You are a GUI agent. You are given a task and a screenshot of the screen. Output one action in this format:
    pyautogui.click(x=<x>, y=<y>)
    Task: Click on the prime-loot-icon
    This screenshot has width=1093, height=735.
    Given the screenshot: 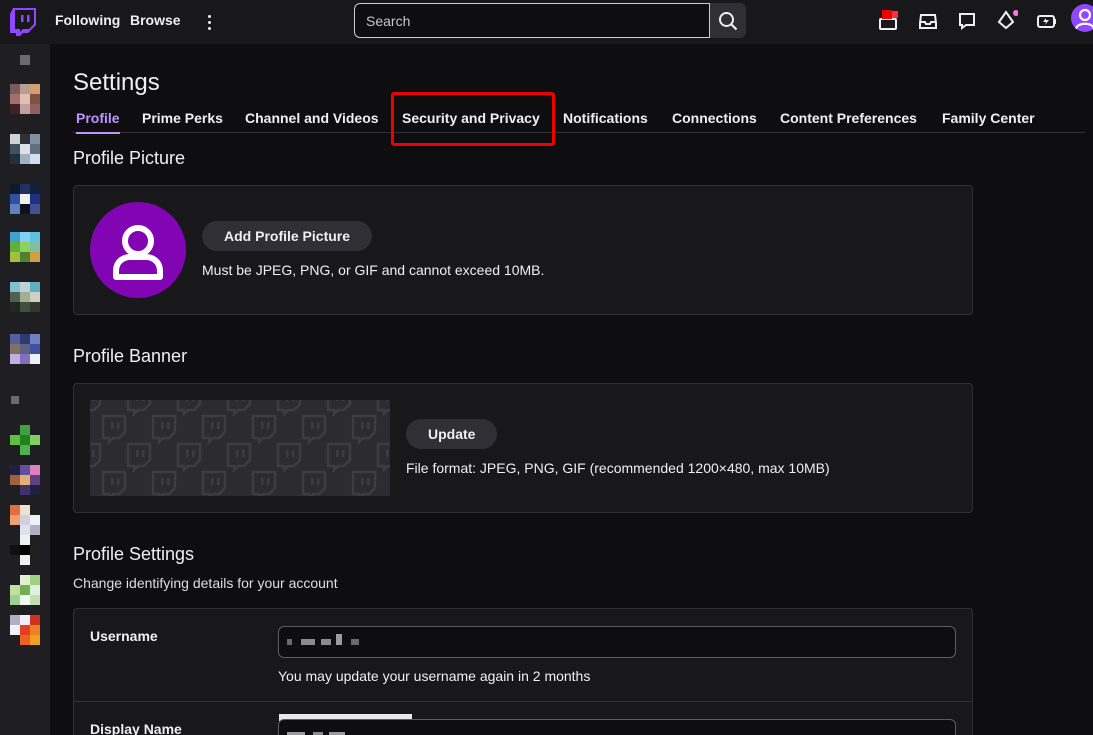 What is the action you would take?
    pyautogui.click(x=889, y=21)
    